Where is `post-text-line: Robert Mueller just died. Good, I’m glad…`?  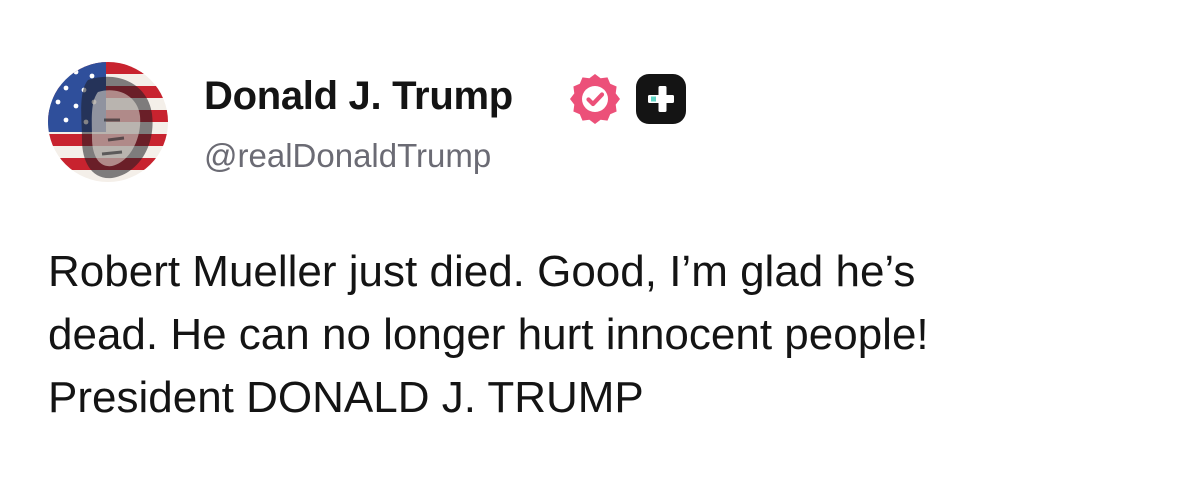 post-text-line: Robert Mueller just died. Good, I’m glad… is located at coordinates (482, 271).